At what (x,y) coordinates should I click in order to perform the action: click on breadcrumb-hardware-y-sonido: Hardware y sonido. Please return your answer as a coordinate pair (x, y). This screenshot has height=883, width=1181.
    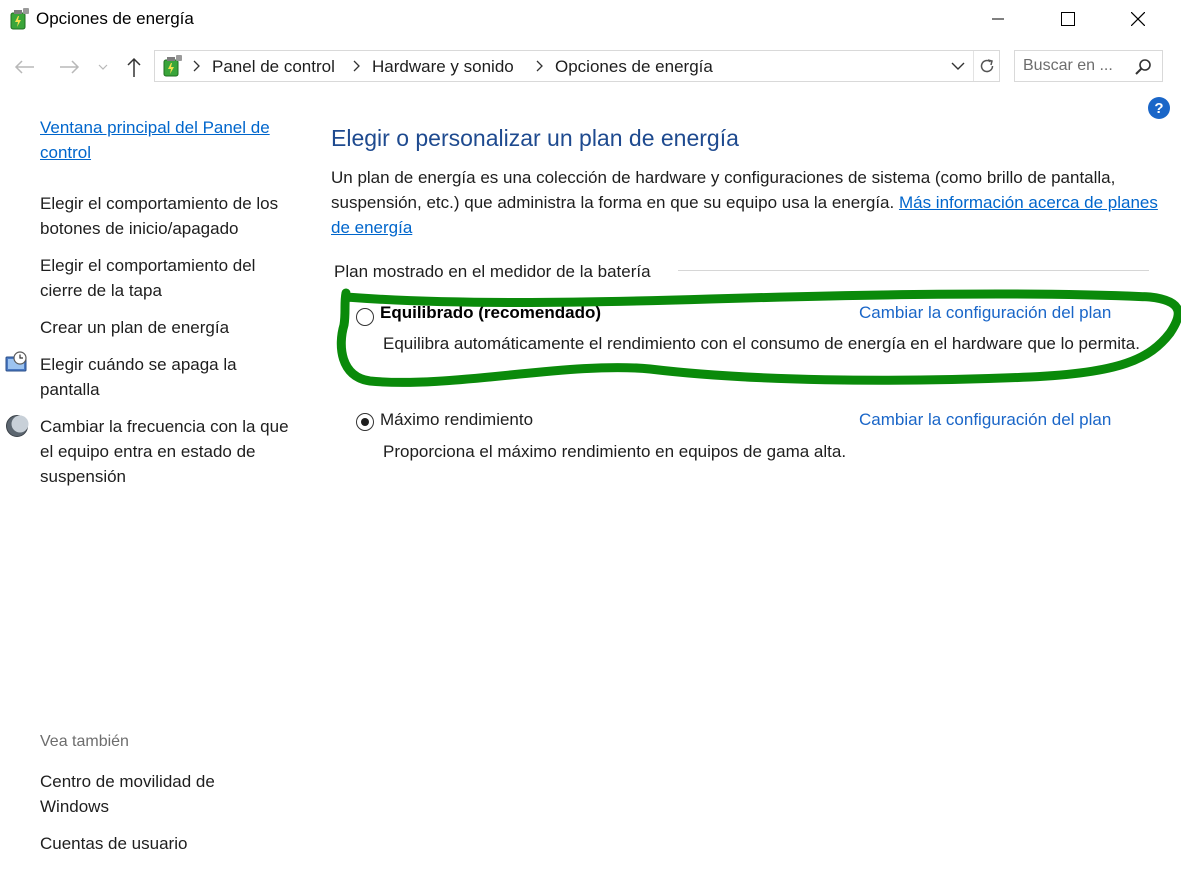
    Looking at the image, I should click on (443, 67).